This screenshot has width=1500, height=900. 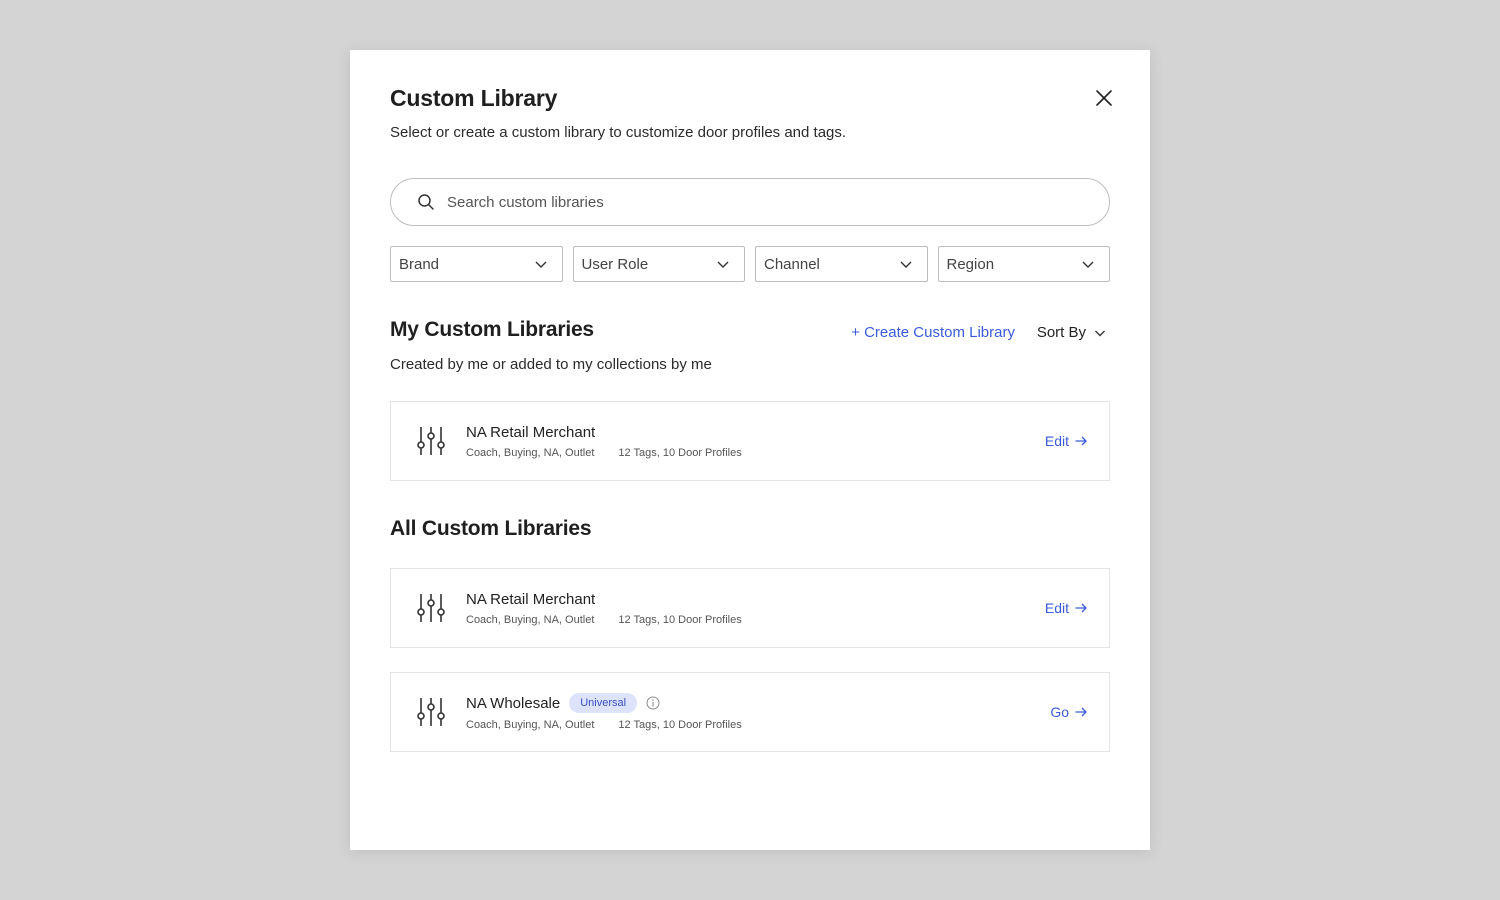 What do you see at coordinates (419, 264) in the screenshot?
I see `brand-filter-label: Brand` at bounding box center [419, 264].